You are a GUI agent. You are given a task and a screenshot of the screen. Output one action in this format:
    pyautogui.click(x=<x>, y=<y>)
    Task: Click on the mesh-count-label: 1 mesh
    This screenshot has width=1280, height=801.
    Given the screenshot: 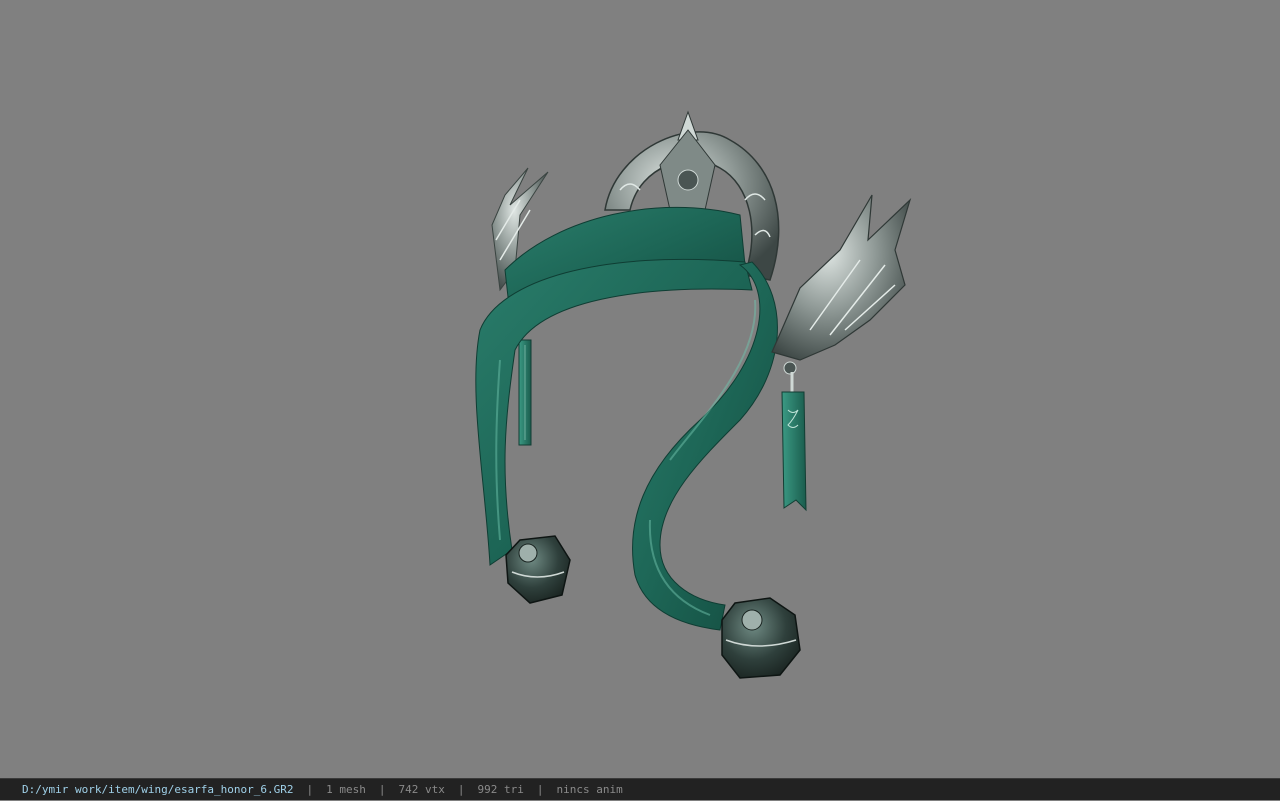 What is the action you would take?
    pyautogui.click(x=346, y=789)
    